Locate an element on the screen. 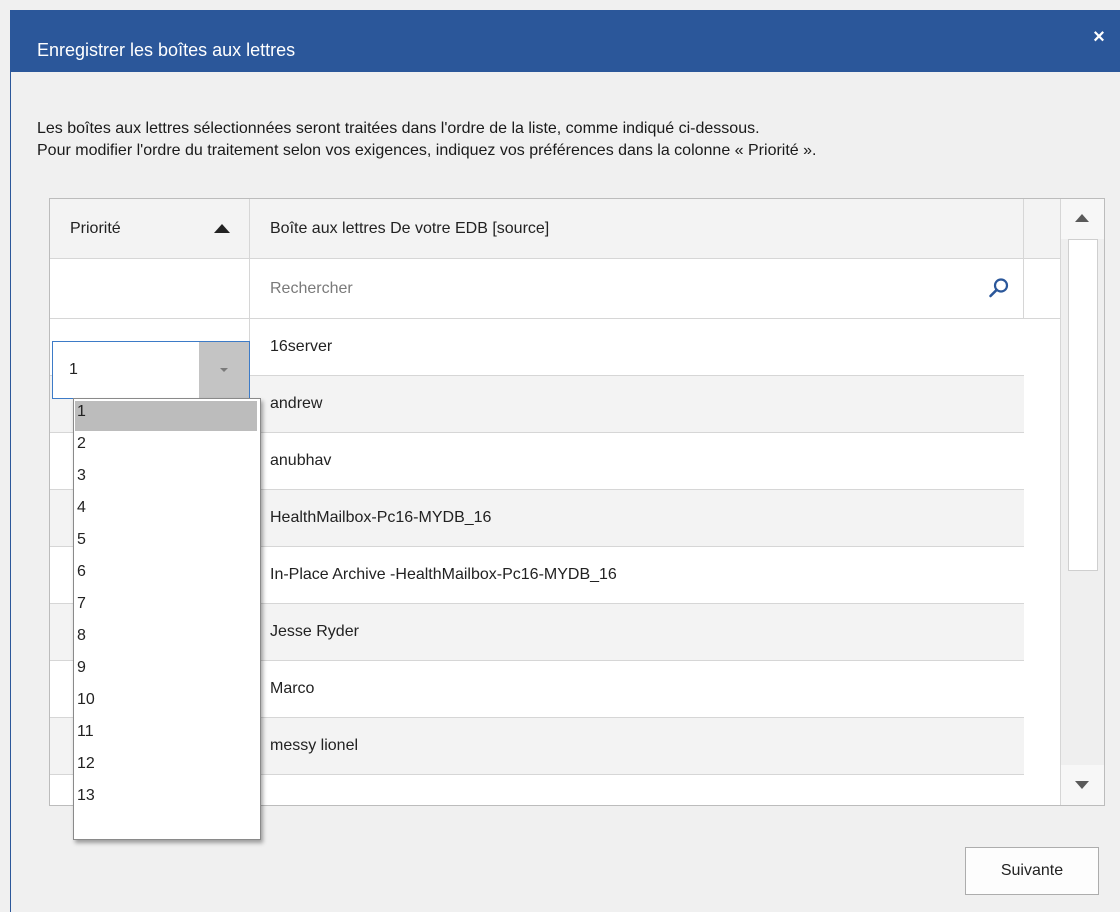  priority-option: 10 is located at coordinates (166, 704).